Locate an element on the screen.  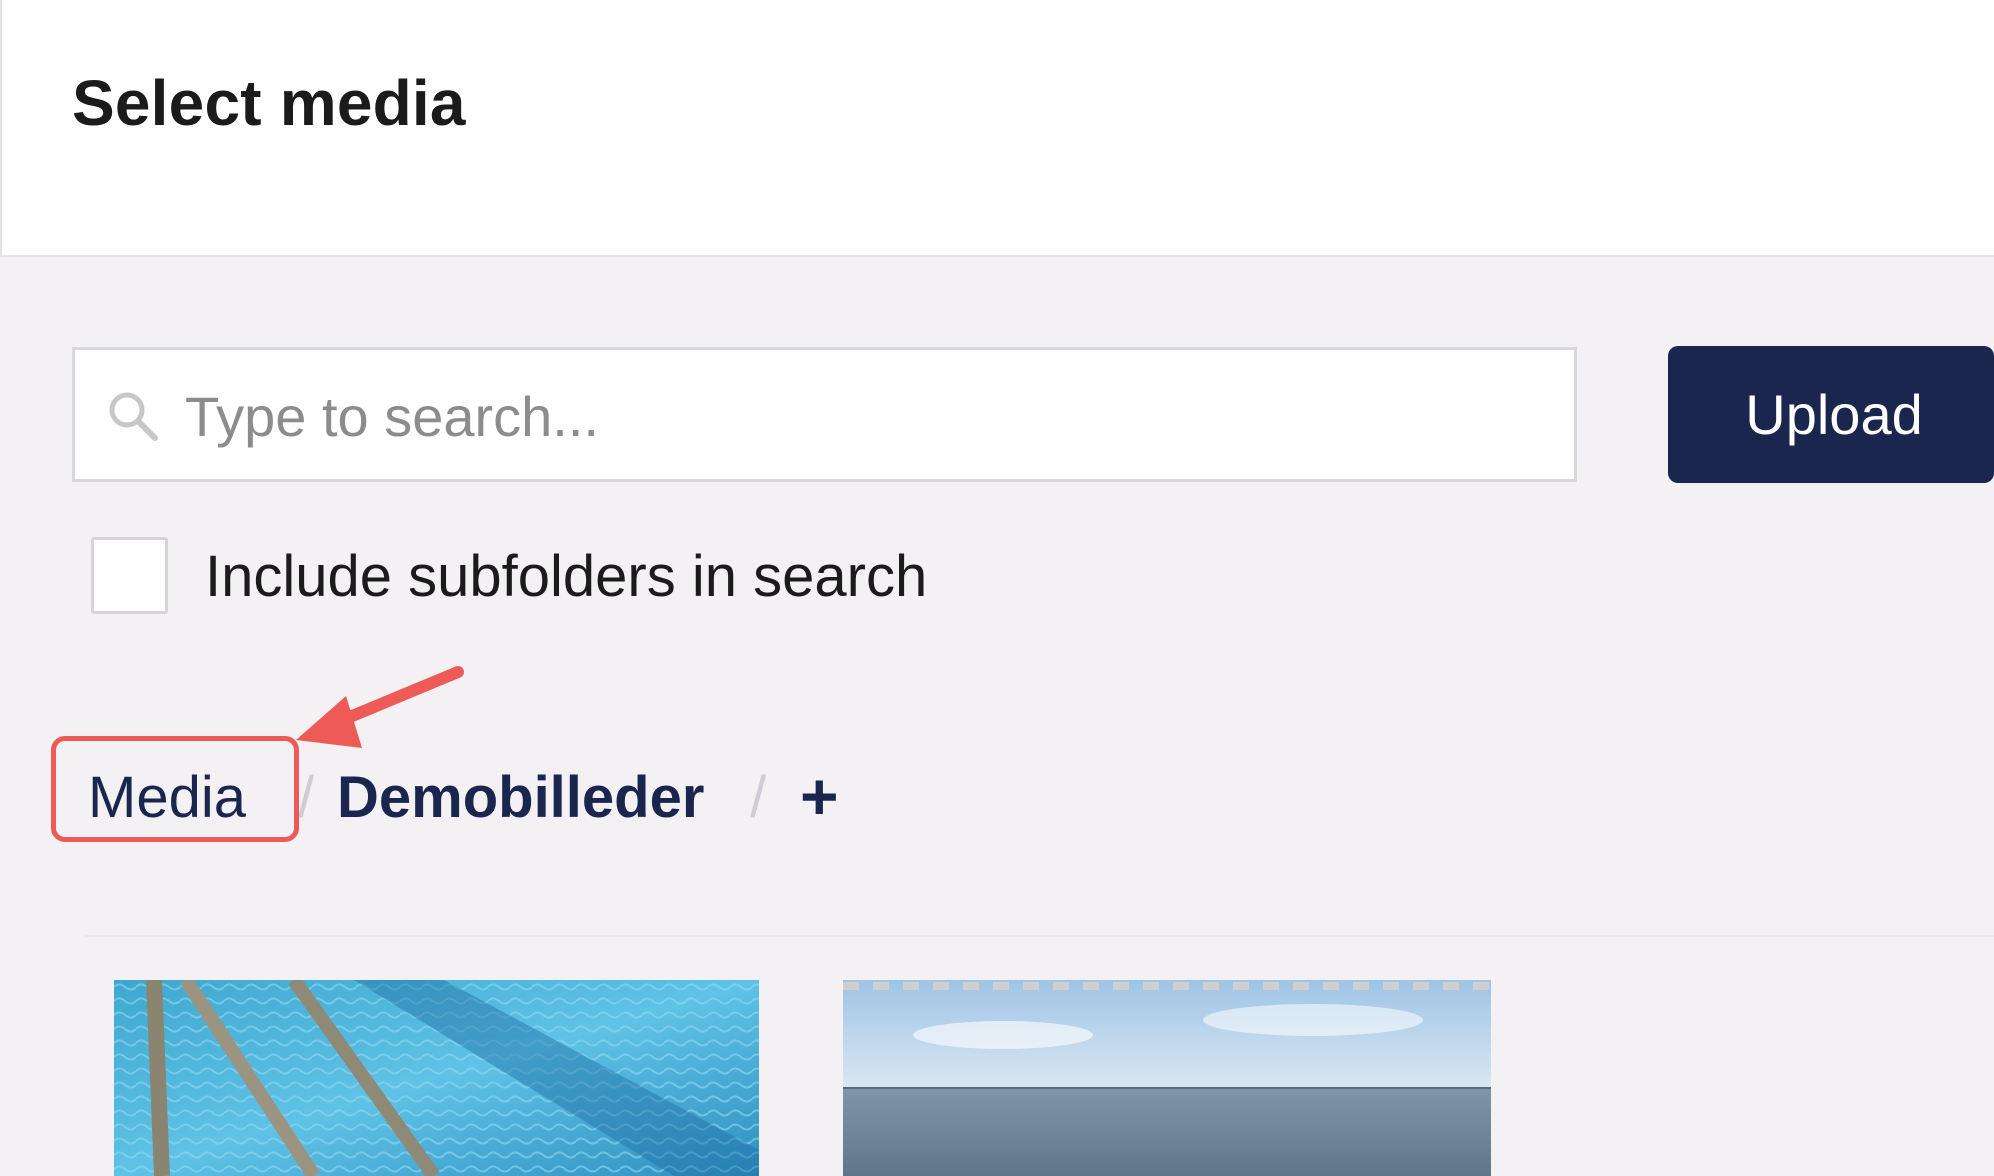
sea-image is located at coordinates (1167, 1078).